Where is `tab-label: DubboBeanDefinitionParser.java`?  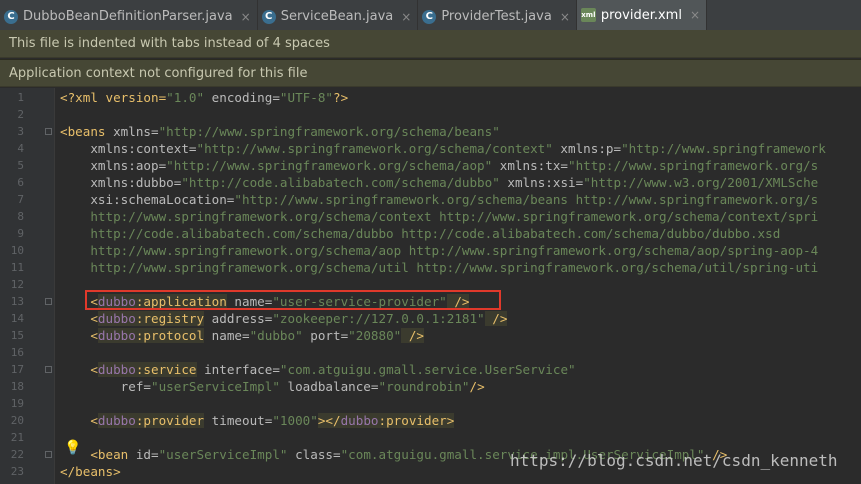 tab-label: DubboBeanDefinitionParser.java is located at coordinates (128, 16).